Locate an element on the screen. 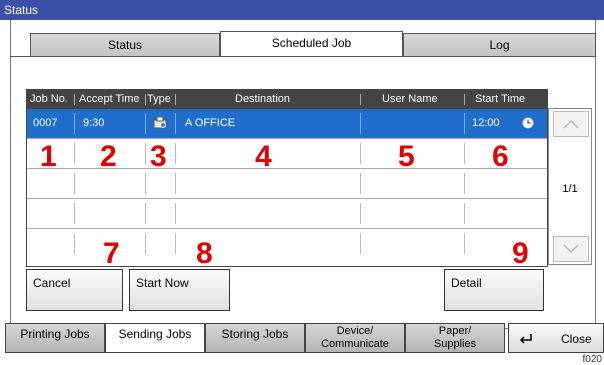  tab-label: Sending Jobs is located at coordinates (155, 334).